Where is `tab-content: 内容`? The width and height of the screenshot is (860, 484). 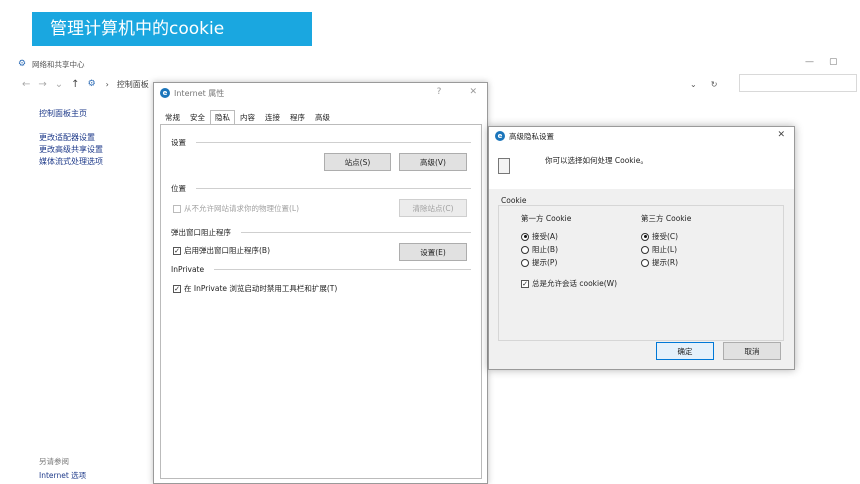
tab-content: 内容 is located at coordinates (247, 117).